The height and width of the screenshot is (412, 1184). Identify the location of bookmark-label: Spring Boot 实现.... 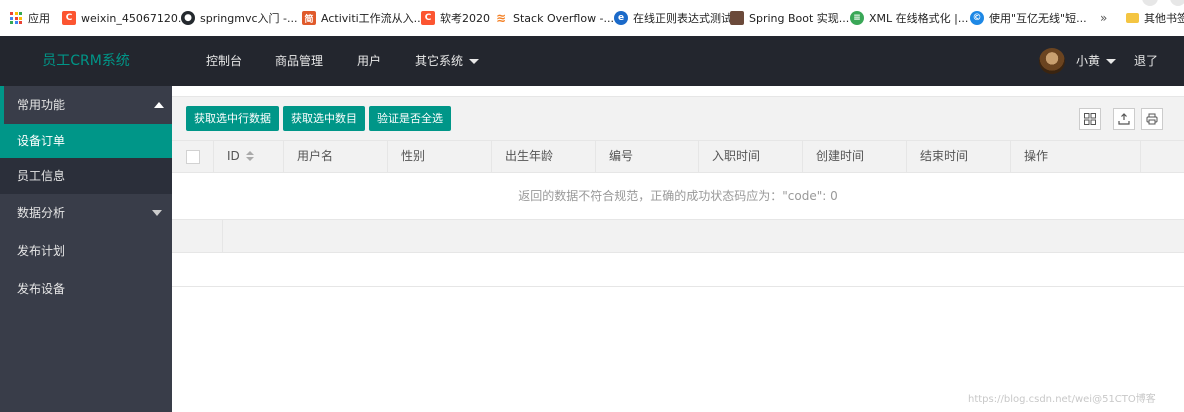
(799, 18).